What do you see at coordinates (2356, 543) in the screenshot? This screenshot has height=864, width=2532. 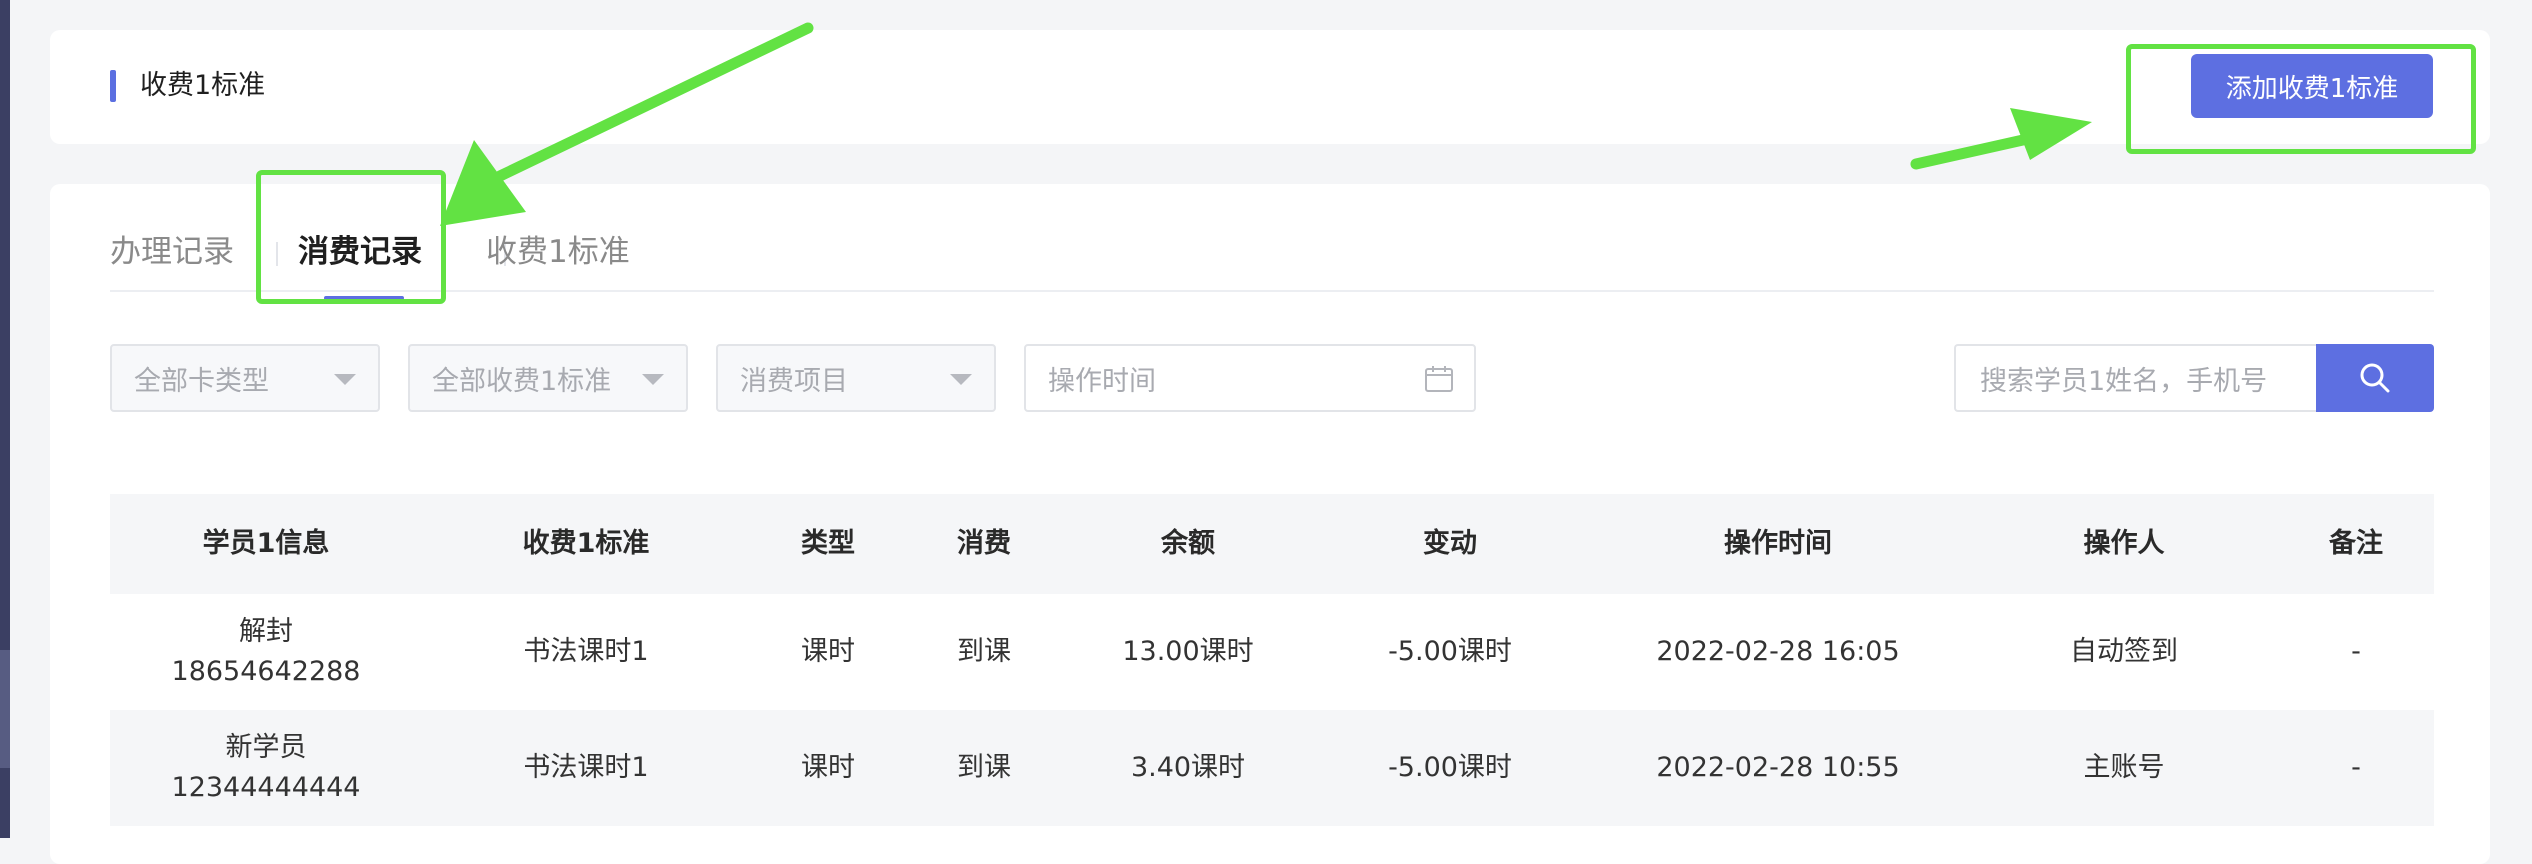 I see `column-header: 备注` at bounding box center [2356, 543].